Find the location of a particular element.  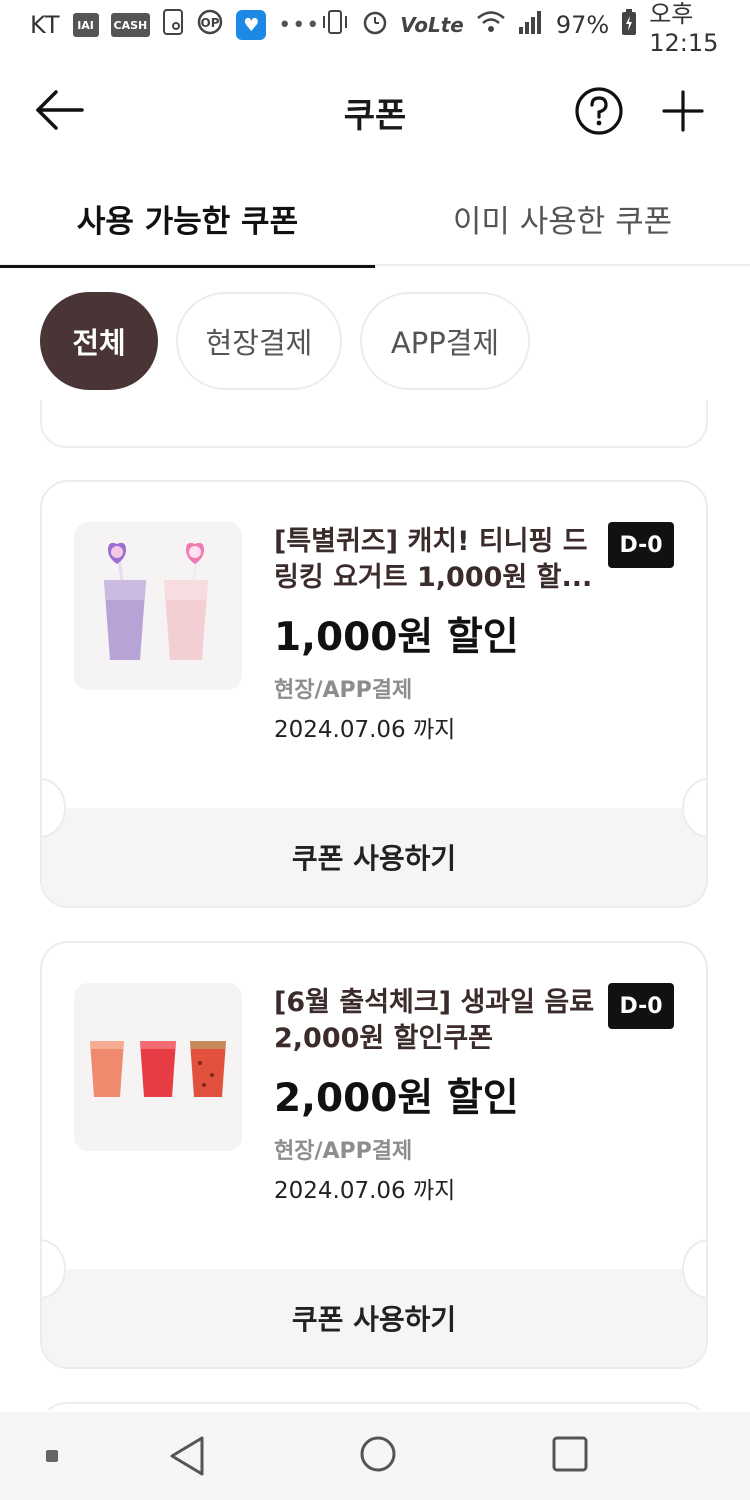

cash-icon: CASH is located at coordinates (130, 25).